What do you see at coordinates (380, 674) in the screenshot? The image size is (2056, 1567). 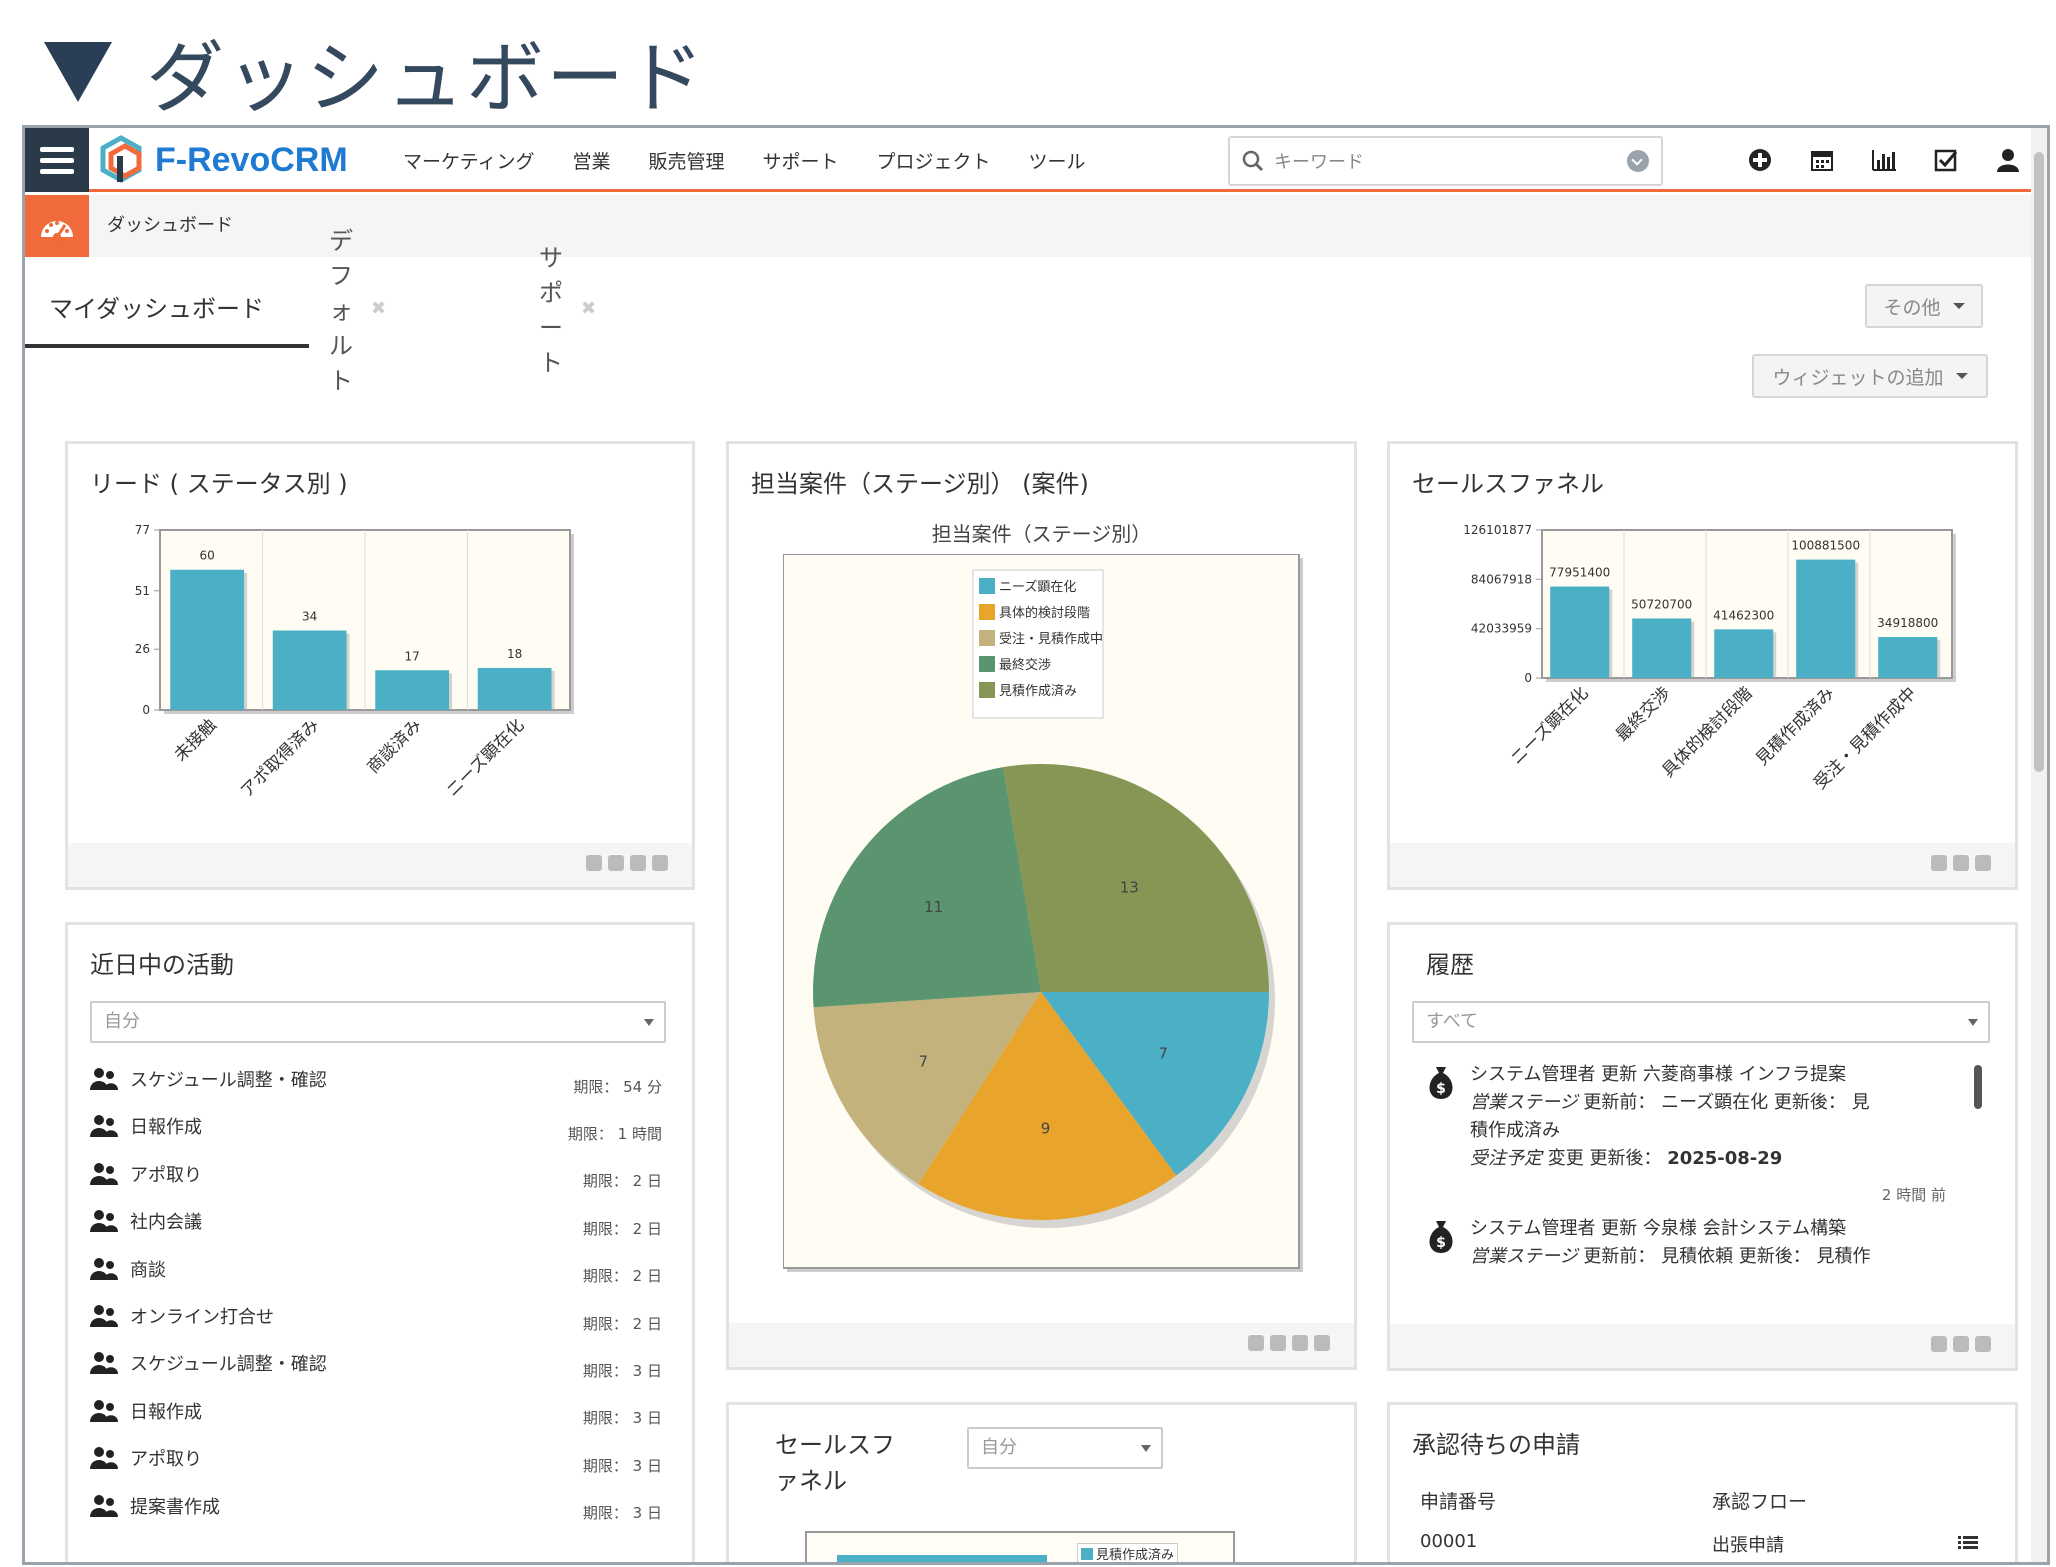 I see `leads-bar-chart: 0 26 51 77 60 未接触 34 アポ取得済み 17 商談済み 18 ニーズ顕在化` at bounding box center [380, 674].